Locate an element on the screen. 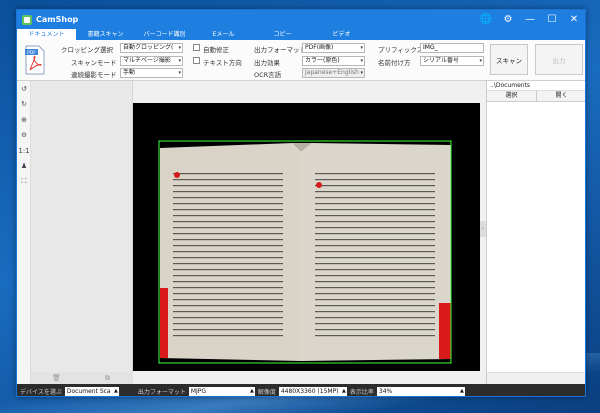  stamp-icon: ♟ is located at coordinates (24, 167).